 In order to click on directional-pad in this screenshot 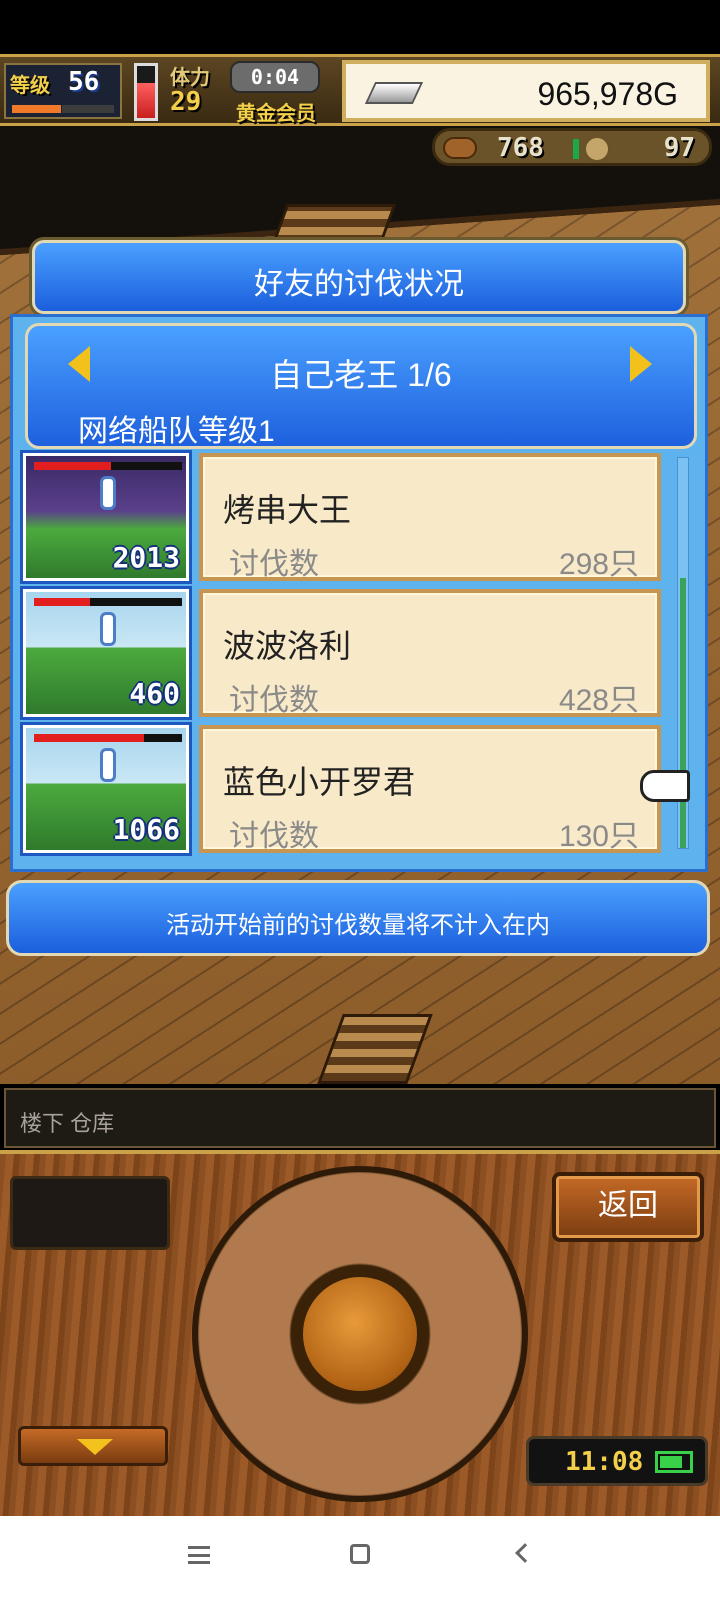, I will do `click(360, 1334)`.